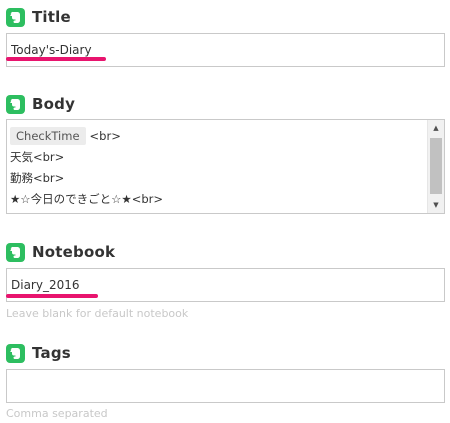  What do you see at coordinates (37, 156) in the screenshot?
I see `body-line-text: 天気<br>` at bounding box center [37, 156].